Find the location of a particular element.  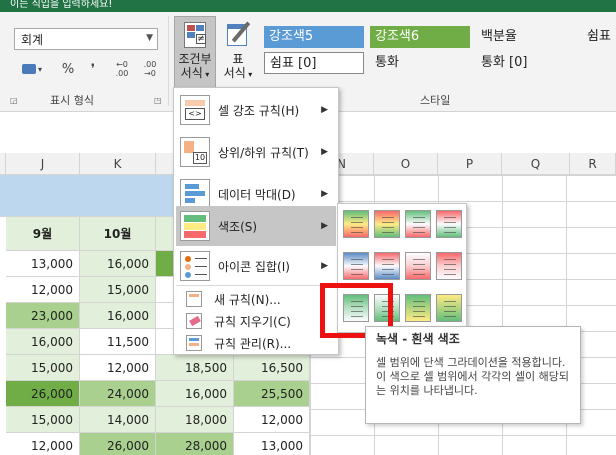

column-header-k: K is located at coordinates (118, 164).